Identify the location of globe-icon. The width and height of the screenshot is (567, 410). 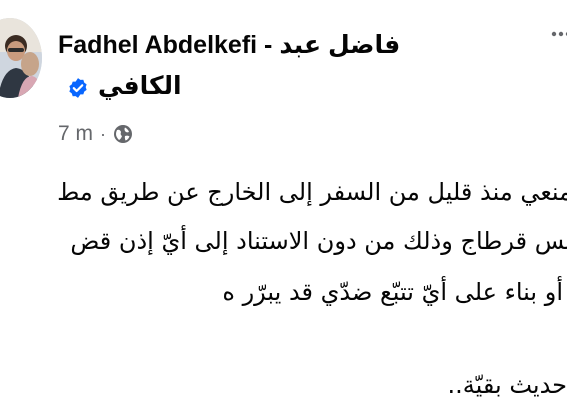
(123, 134).